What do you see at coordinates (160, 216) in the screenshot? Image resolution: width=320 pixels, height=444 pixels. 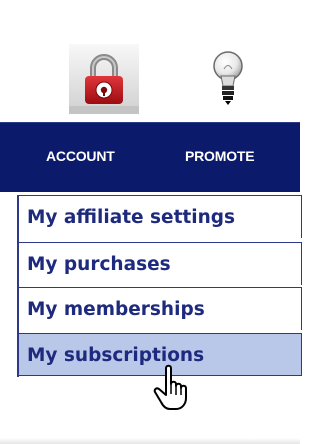 I see `menu-item-my-affiliate-settings: My affiliate settings` at bounding box center [160, 216].